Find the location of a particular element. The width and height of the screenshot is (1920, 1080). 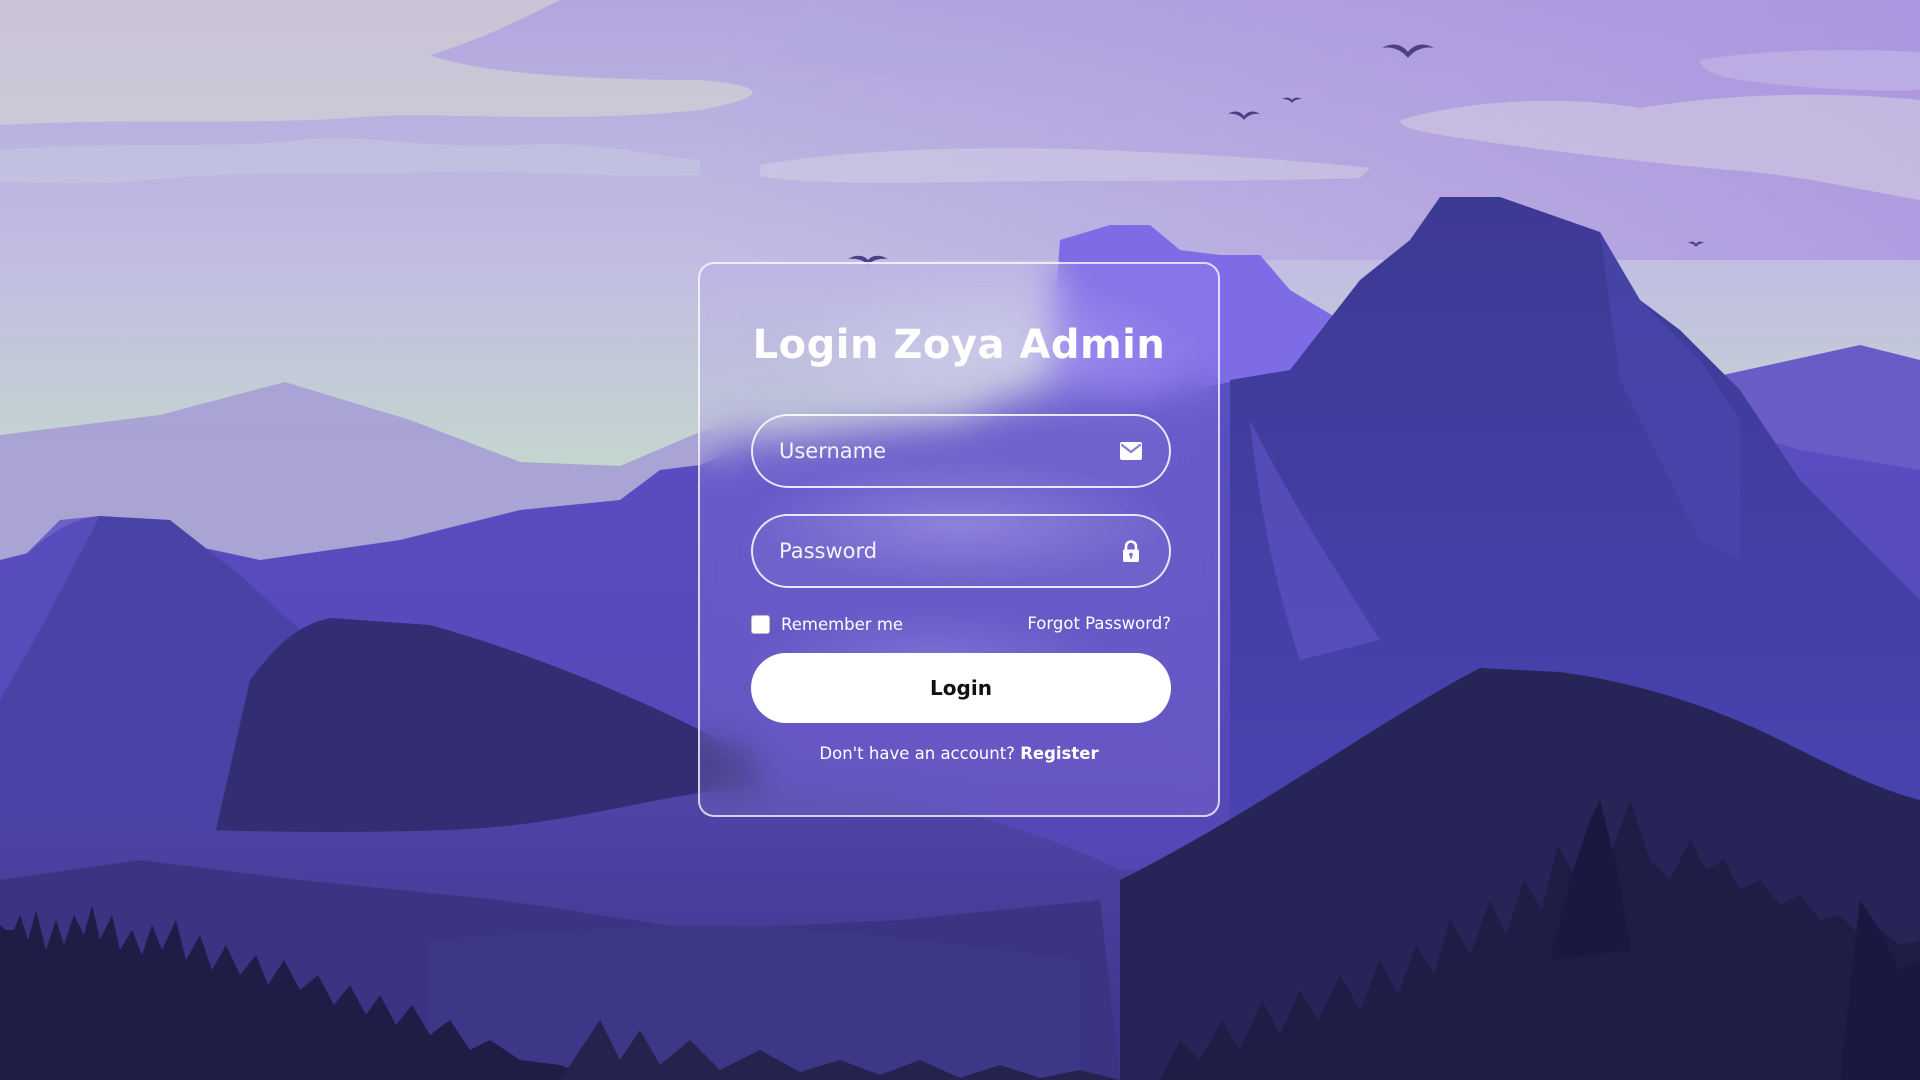

password-field is located at coordinates (961, 551).